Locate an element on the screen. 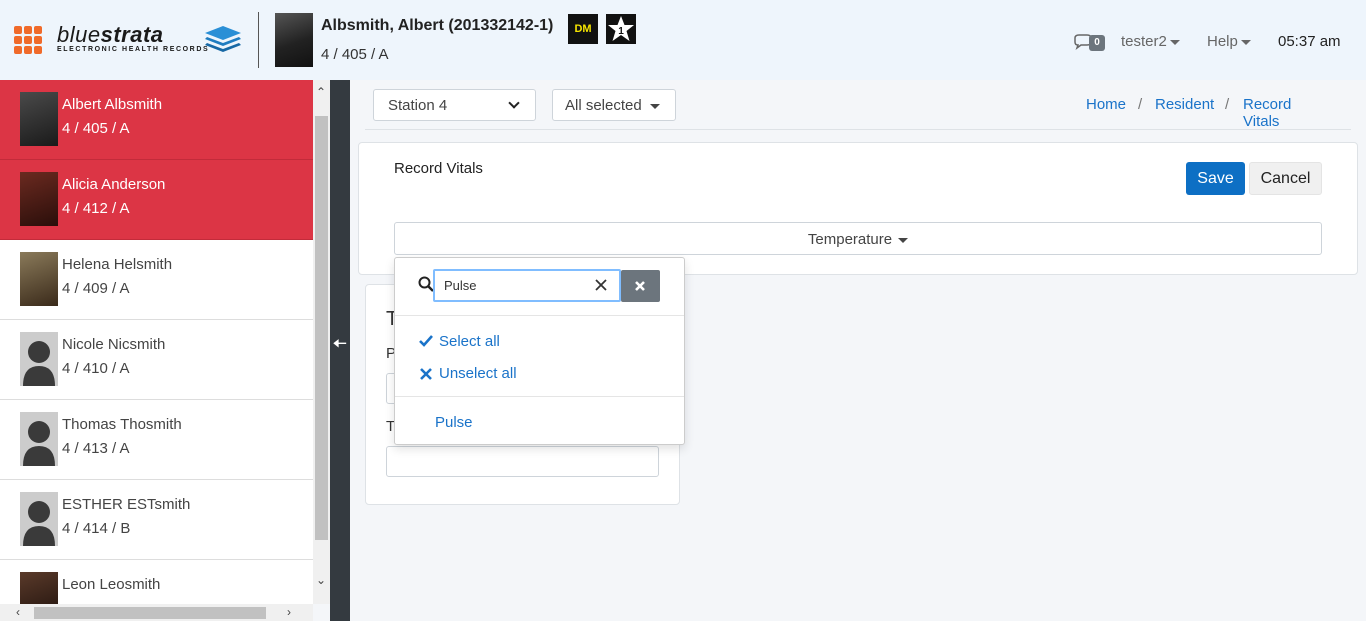 This screenshot has height=621, width=1366. close-search-button is located at coordinates (640, 286).